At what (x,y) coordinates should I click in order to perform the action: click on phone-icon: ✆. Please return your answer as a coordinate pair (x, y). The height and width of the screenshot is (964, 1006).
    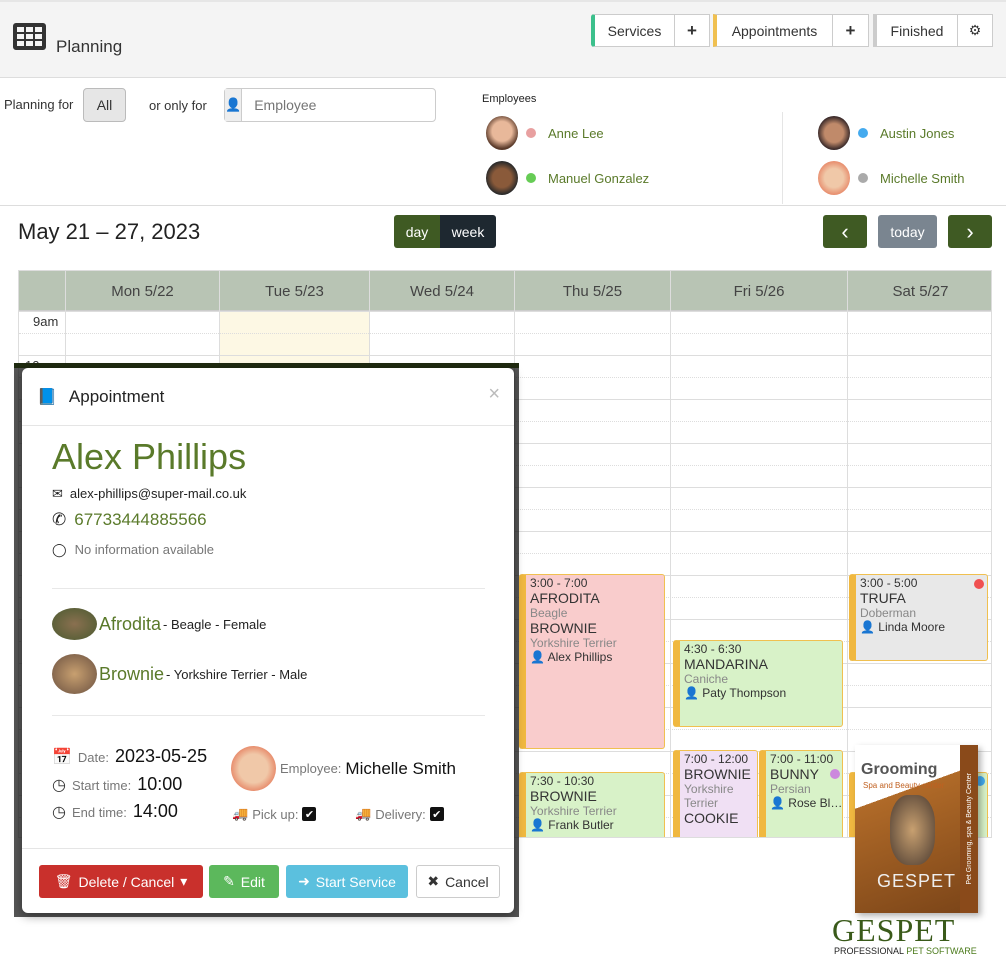
    Looking at the image, I should click on (59, 519).